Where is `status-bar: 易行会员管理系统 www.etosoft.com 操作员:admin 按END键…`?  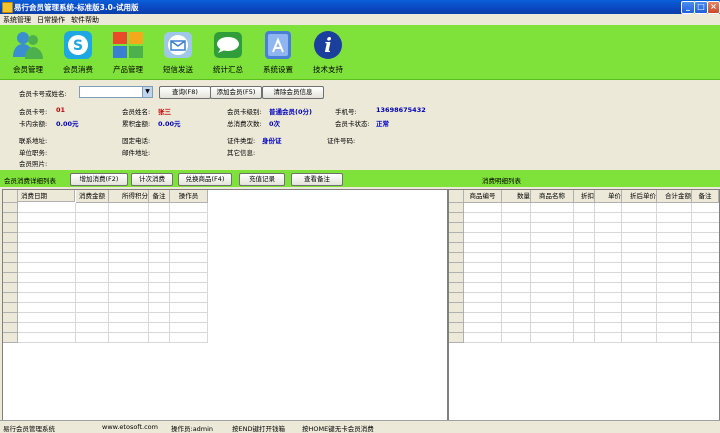 status-bar: 易行会员管理系统 www.etosoft.com 操作员:admin 按END键… is located at coordinates (360, 426).